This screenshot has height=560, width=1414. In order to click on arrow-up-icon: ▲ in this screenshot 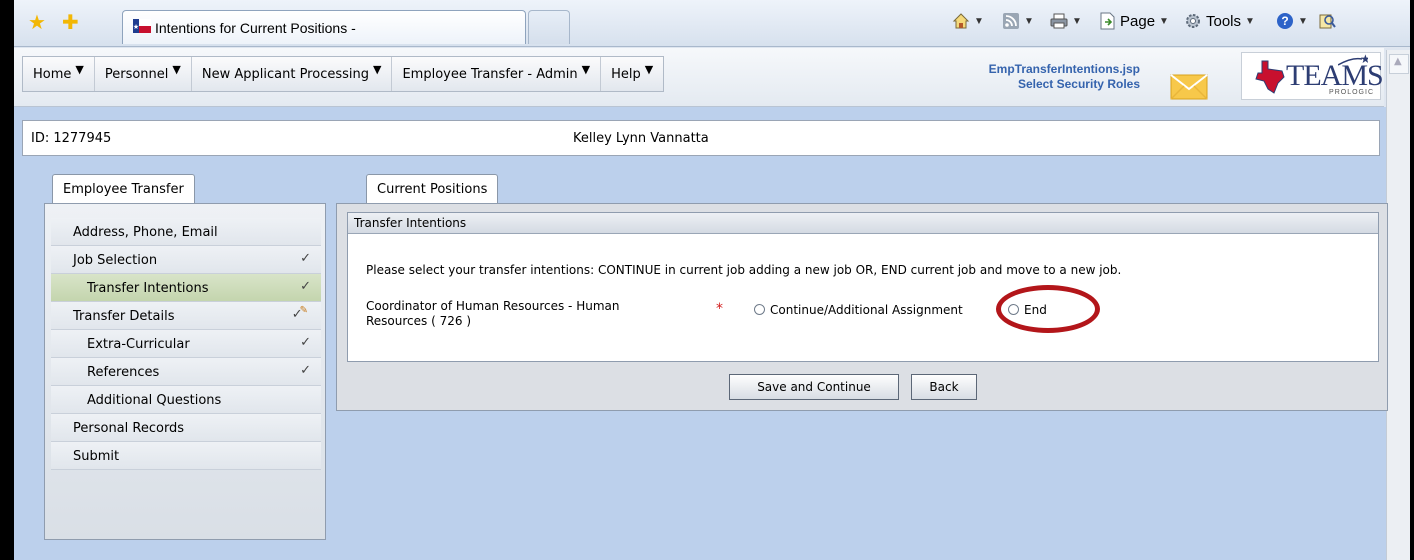, I will do `click(1398, 61)`.